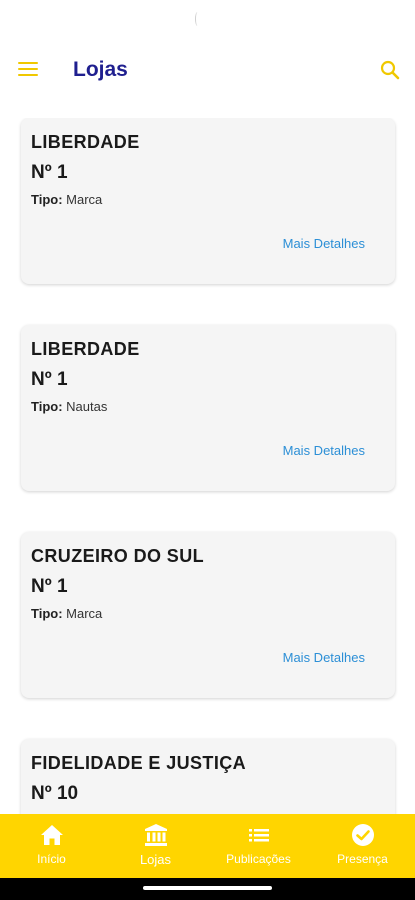 The image size is (415, 900). What do you see at coordinates (258, 835) in the screenshot?
I see `list-icon` at bounding box center [258, 835].